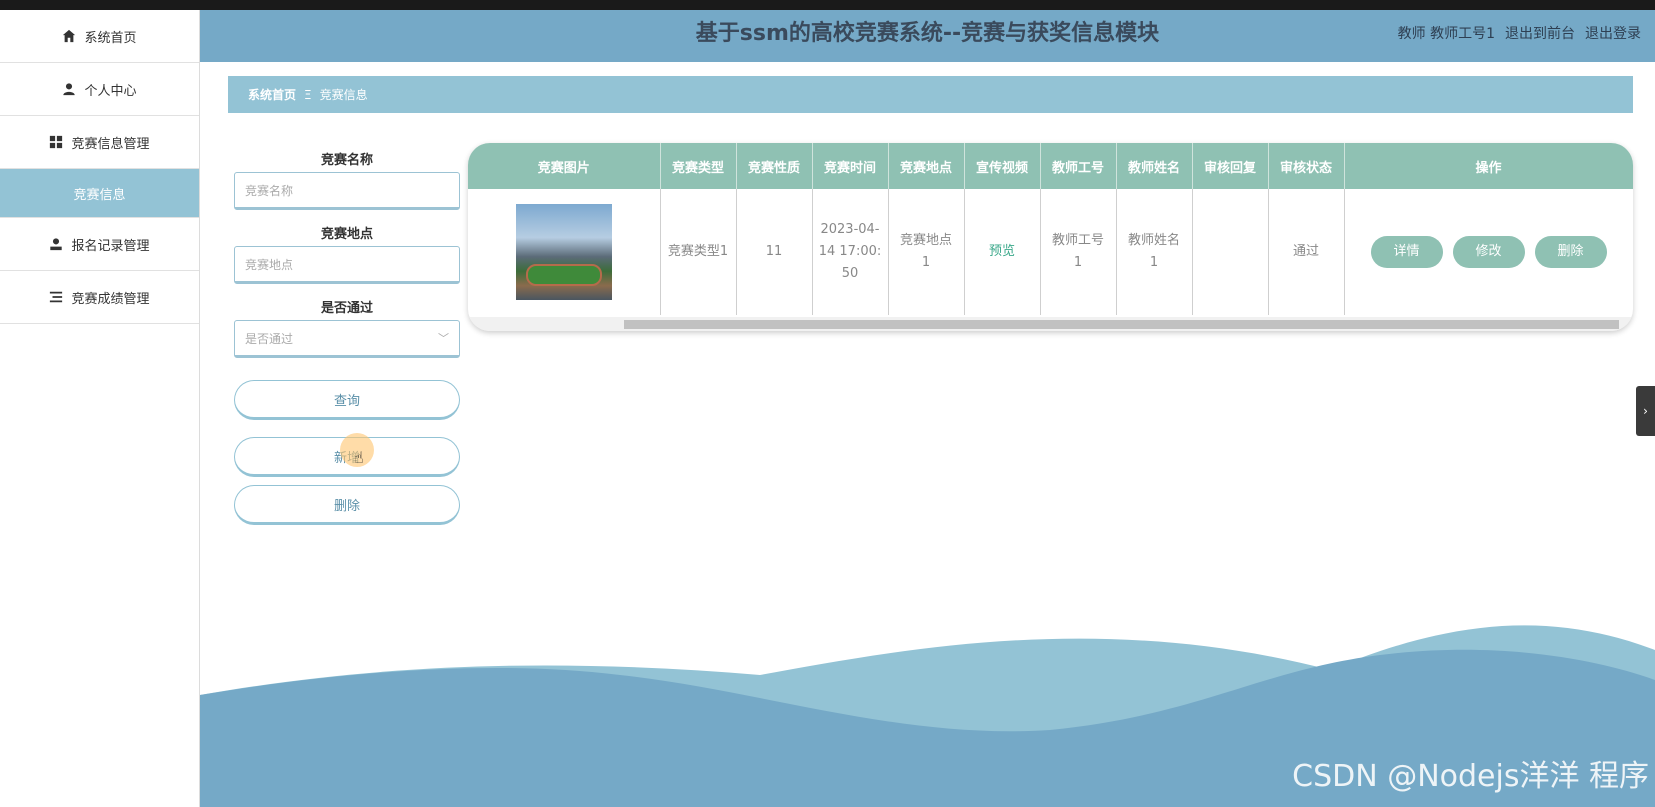 This screenshot has width=1655, height=807. I want to click on sidebar-item-label: 报名记录管理, so click(110, 246).